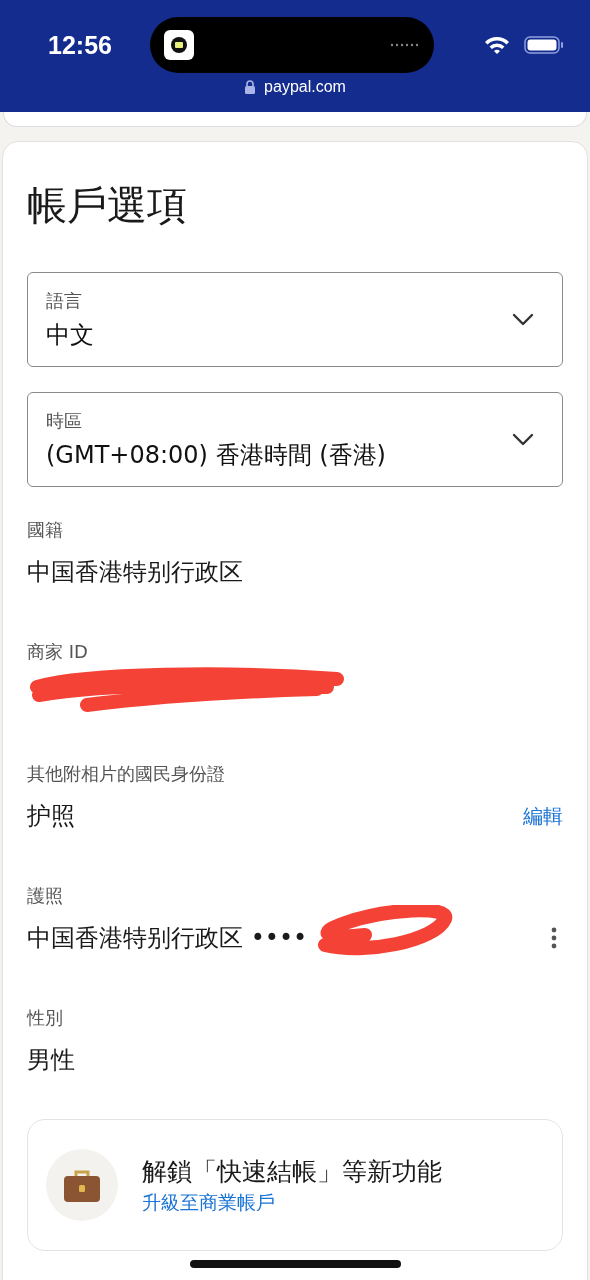 This screenshot has width=590, height=1280. What do you see at coordinates (64, 420) in the screenshot?
I see `field-label: 時區` at bounding box center [64, 420].